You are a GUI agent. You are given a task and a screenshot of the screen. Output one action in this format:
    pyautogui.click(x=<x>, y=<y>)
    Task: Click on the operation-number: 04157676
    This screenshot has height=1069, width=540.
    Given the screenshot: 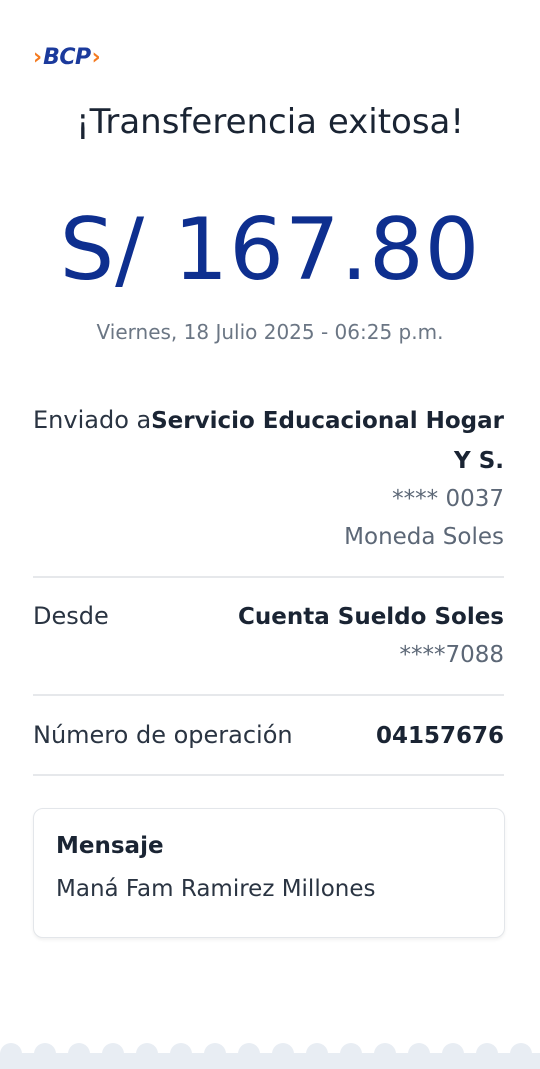 What is the action you would take?
    pyautogui.click(x=439, y=736)
    